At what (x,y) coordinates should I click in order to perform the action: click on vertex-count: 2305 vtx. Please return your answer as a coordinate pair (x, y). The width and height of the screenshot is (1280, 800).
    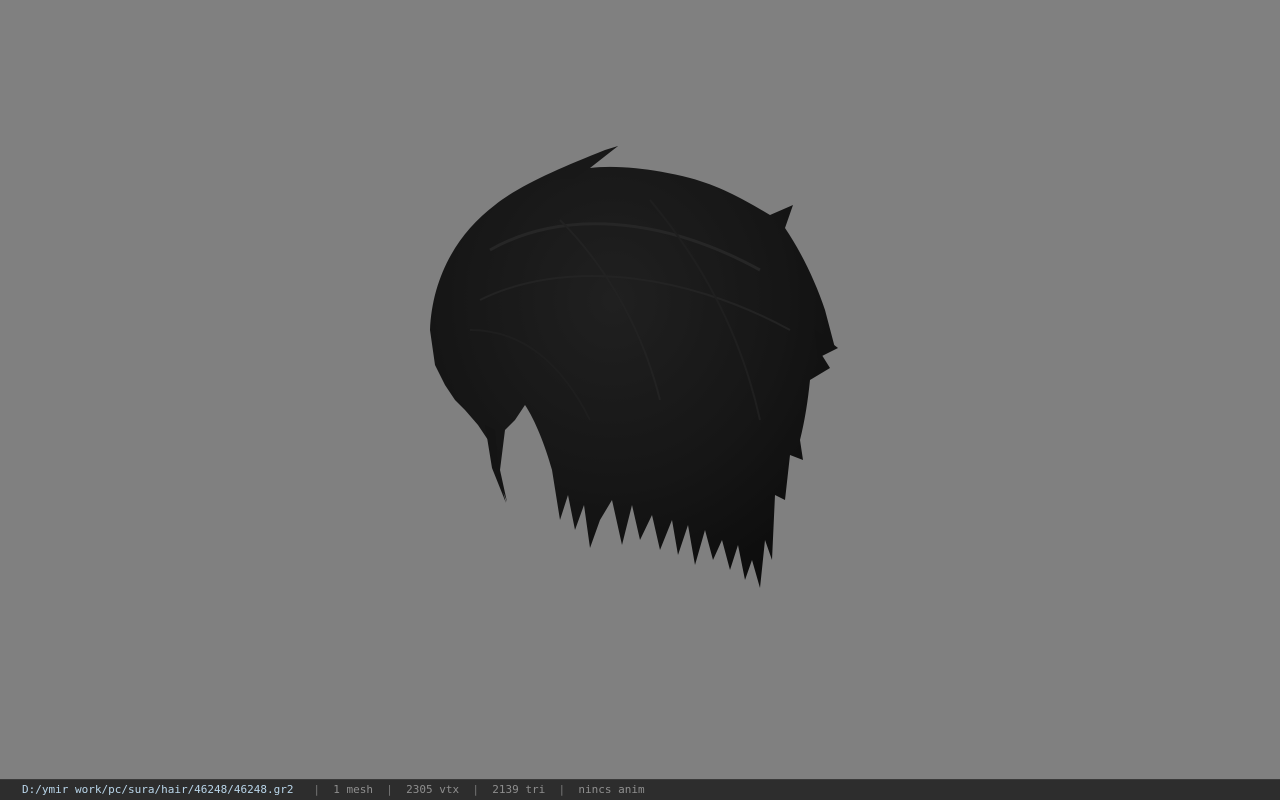
    Looking at the image, I should click on (433, 789).